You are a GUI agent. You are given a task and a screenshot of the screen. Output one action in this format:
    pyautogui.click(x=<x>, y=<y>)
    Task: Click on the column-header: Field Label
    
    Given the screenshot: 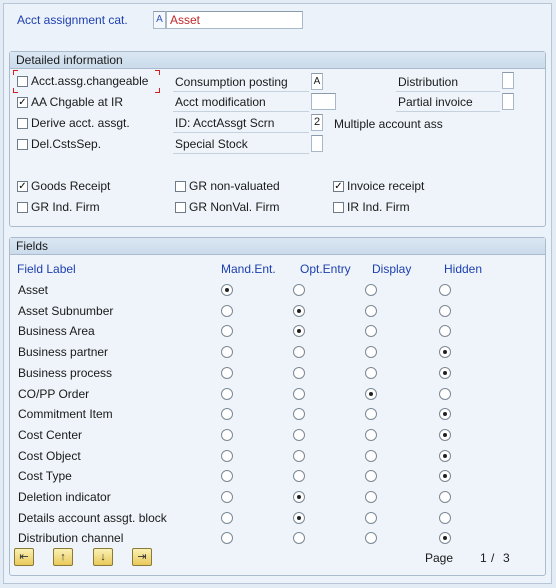 What is the action you would take?
    pyautogui.click(x=46, y=269)
    